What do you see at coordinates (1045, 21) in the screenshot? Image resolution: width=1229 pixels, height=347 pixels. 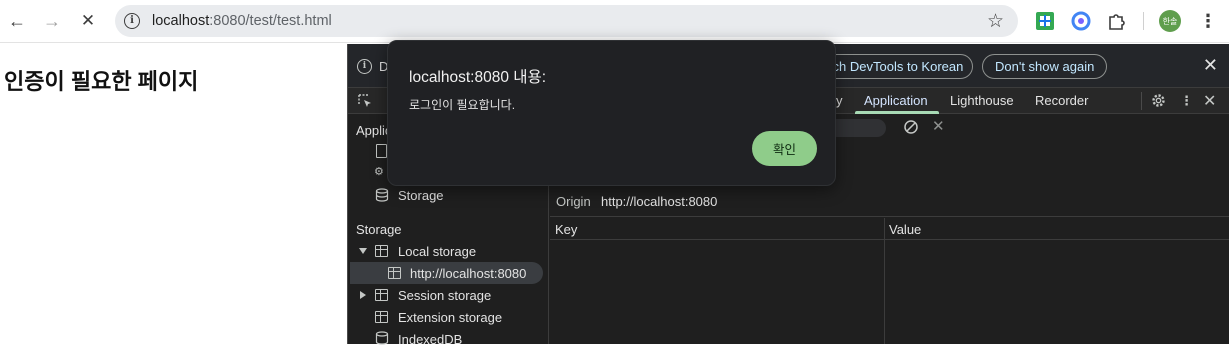 I see `extension-plus-icon` at bounding box center [1045, 21].